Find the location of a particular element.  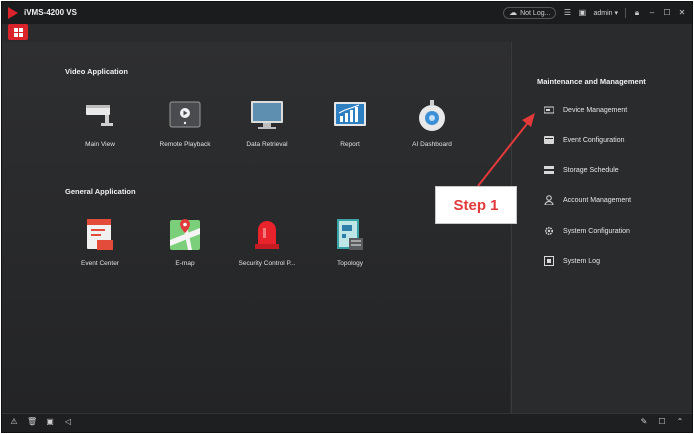

app-label: E-map is located at coordinates (185, 263).